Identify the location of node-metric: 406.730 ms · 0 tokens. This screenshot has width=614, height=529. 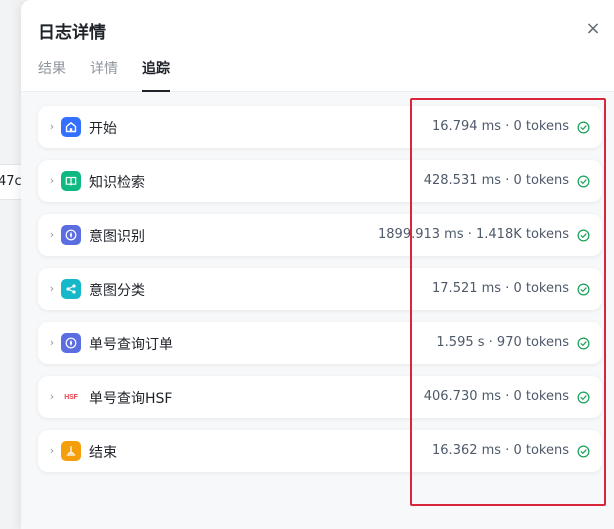
(496, 396).